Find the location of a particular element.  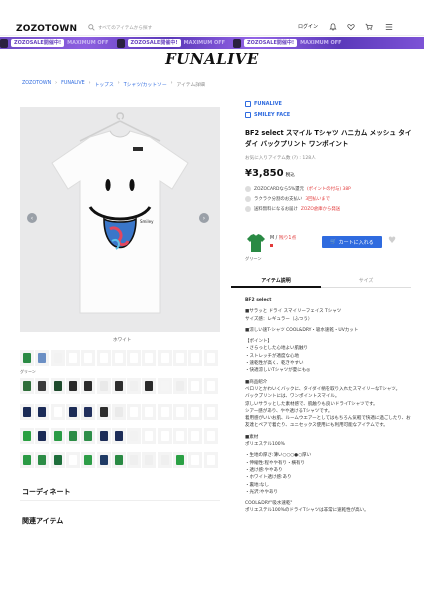

cart-icon is located at coordinates (369, 27).